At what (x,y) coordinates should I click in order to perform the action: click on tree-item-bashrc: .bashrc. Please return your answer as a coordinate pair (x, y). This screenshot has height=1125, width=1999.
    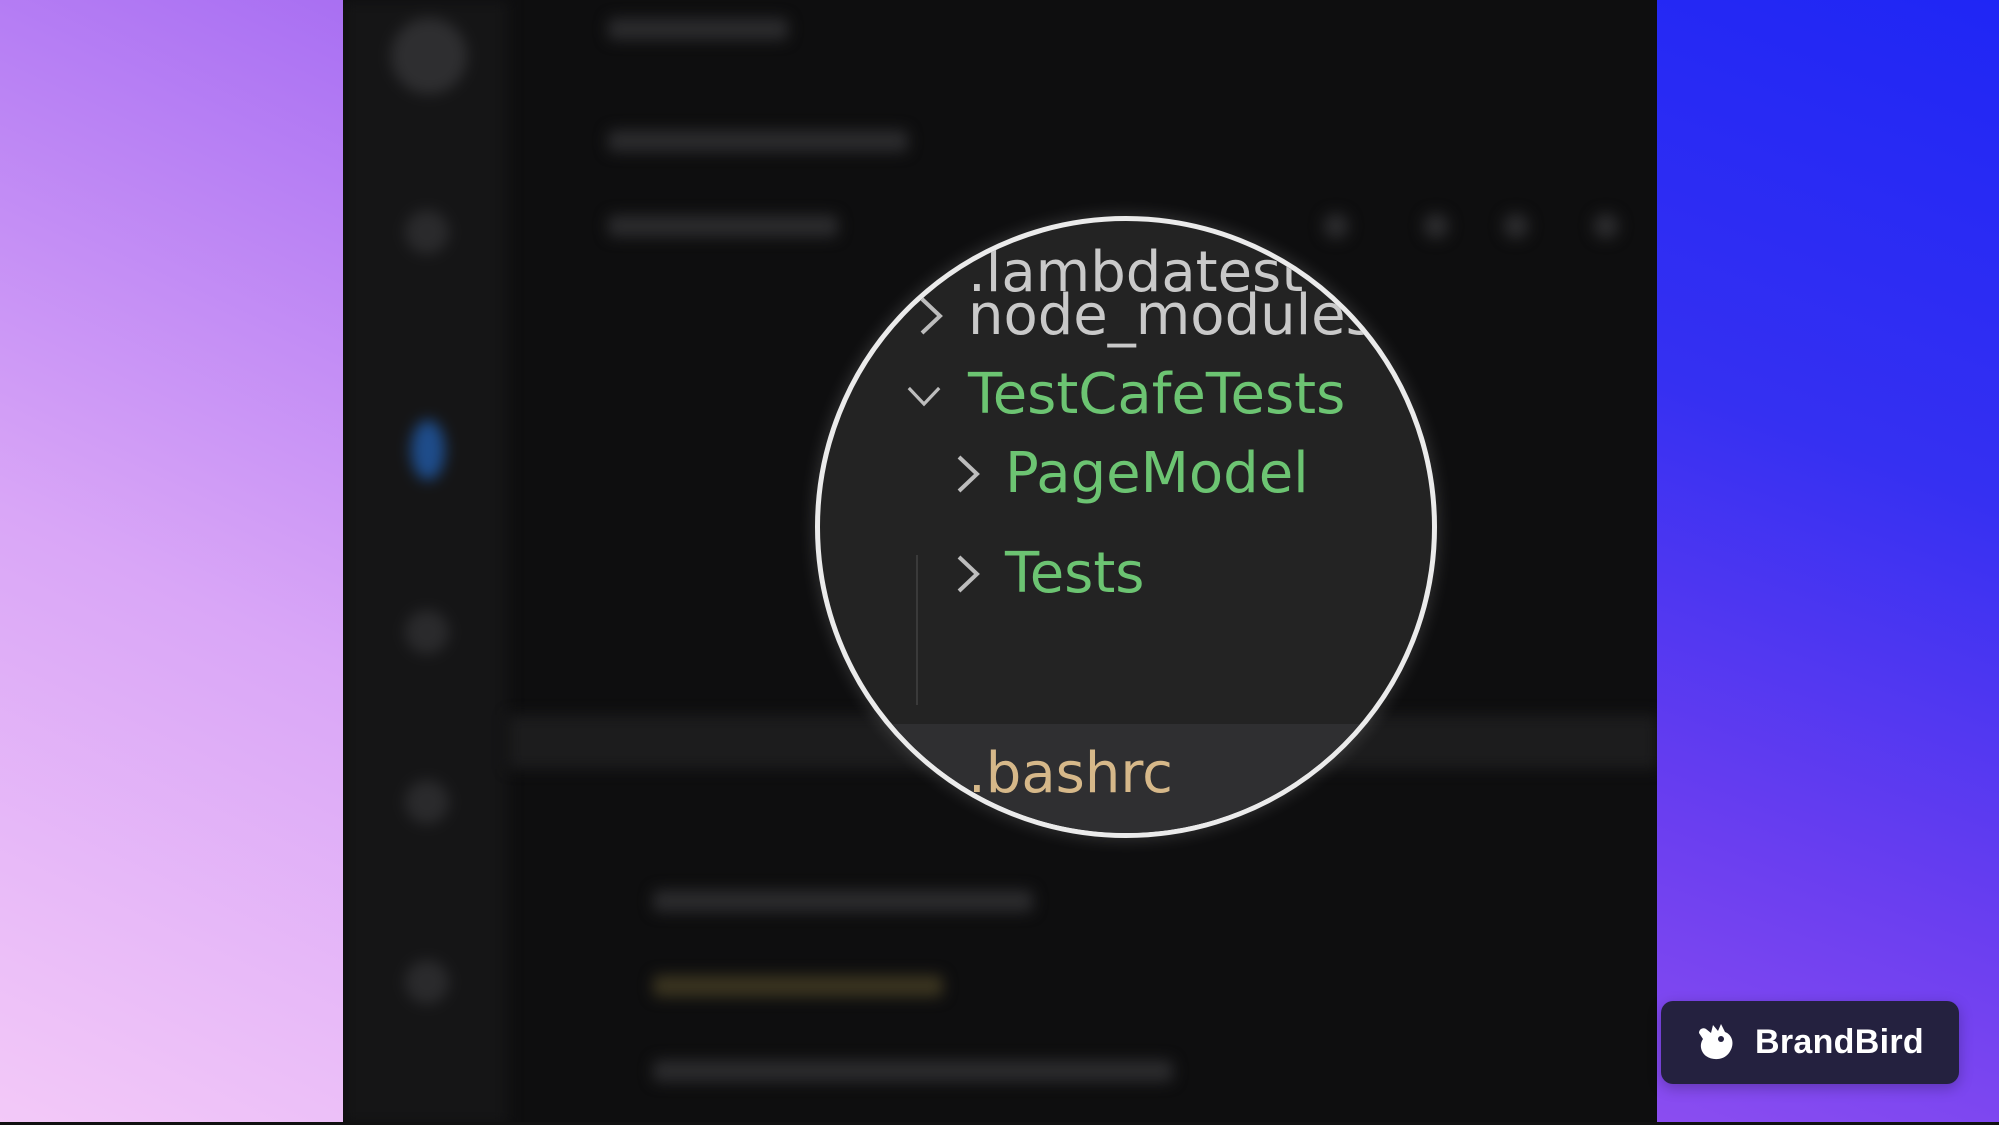
    Looking at the image, I should click on (1070, 774).